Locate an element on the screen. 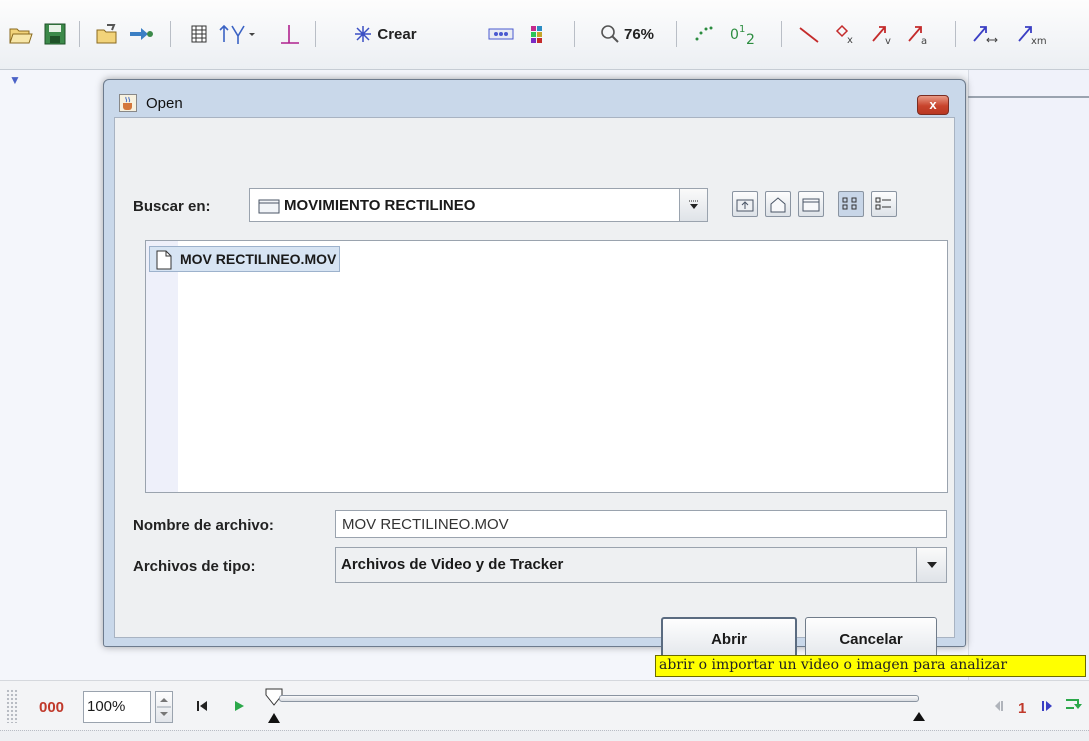 The width and height of the screenshot is (1089, 741). svg-text: 2 is located at coordinates (750, 39).